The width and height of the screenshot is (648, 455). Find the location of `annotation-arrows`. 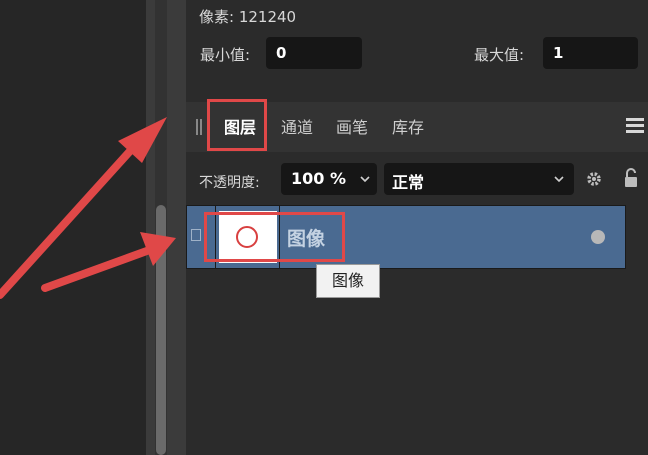

annotation-arrows is located at coordinates (88, 208).